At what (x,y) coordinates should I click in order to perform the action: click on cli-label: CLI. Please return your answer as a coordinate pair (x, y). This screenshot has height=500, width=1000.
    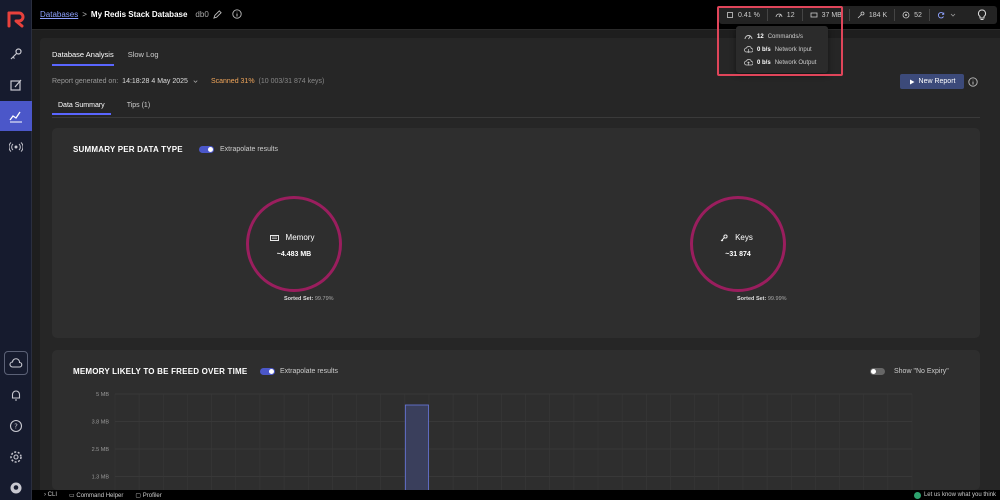
    Looking at the image, I should click on (52, 495).